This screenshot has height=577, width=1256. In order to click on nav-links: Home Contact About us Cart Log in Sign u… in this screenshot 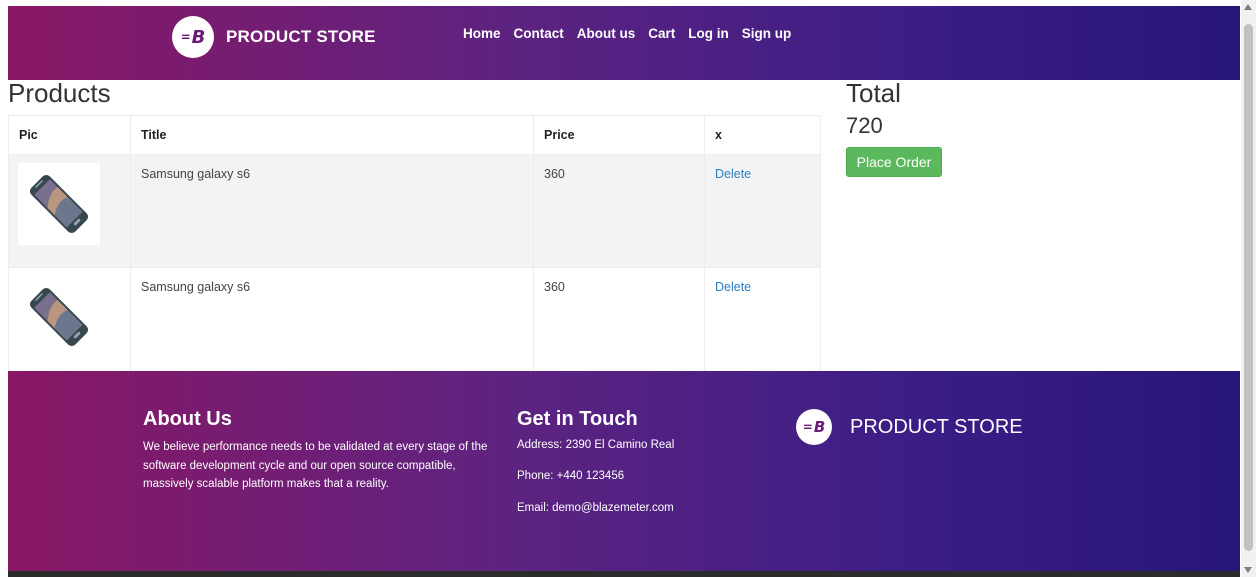, I will do `click(630, 33)`.